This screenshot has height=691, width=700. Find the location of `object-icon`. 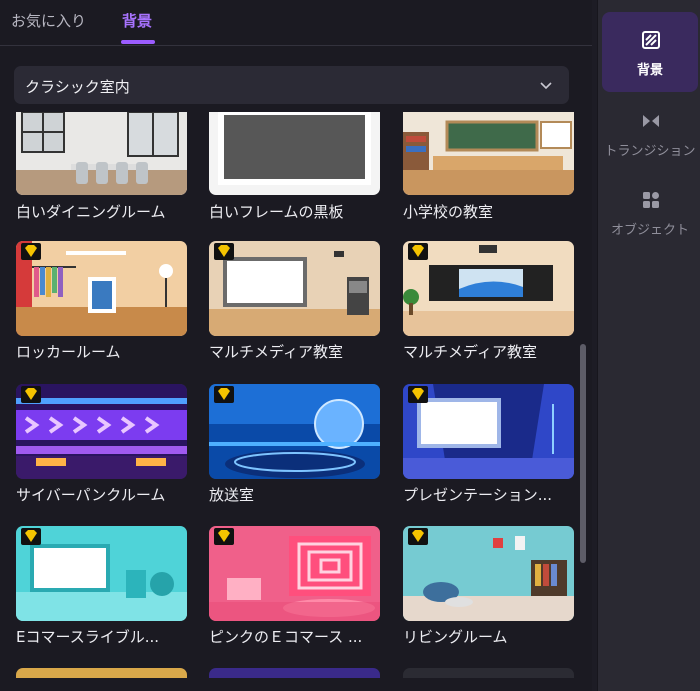

object-icon is located at coordinates (651, 200).